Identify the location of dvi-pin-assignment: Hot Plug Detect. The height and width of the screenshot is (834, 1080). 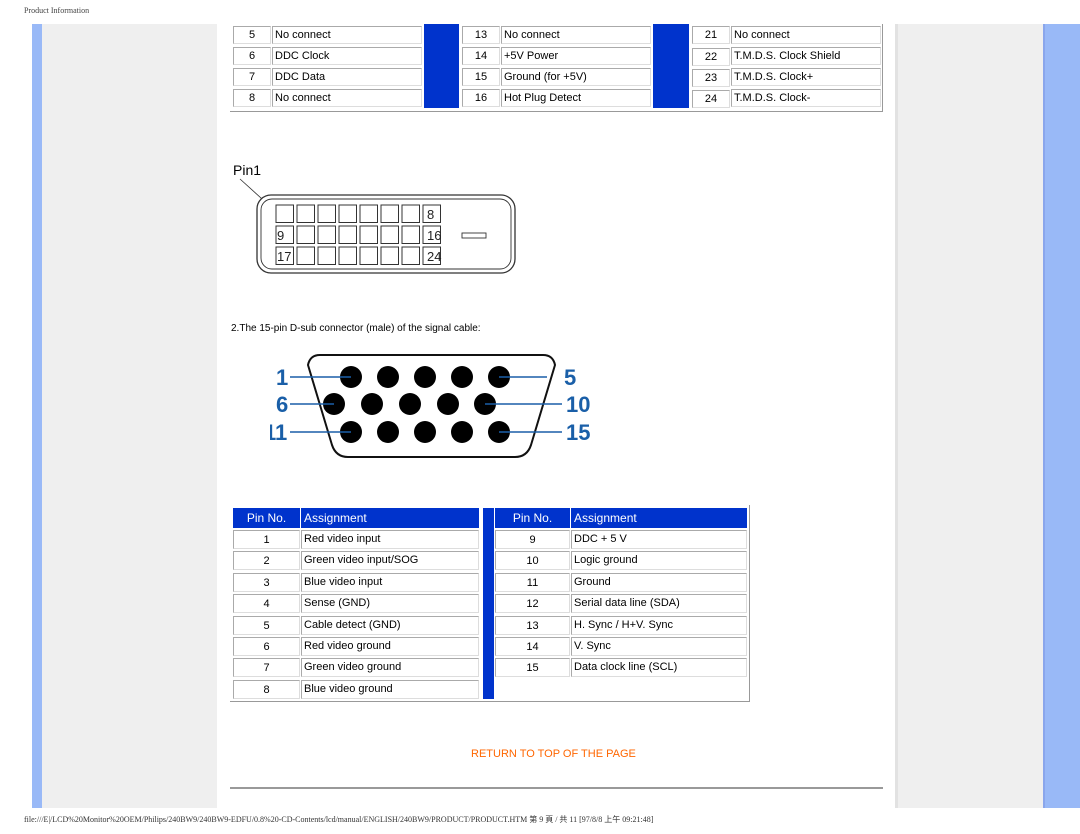
(576, 98).